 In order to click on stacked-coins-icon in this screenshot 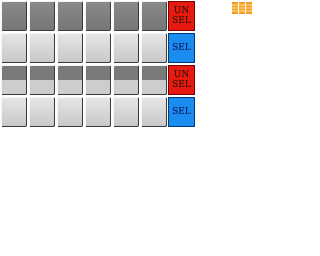, I will do `click(244, 7)`.